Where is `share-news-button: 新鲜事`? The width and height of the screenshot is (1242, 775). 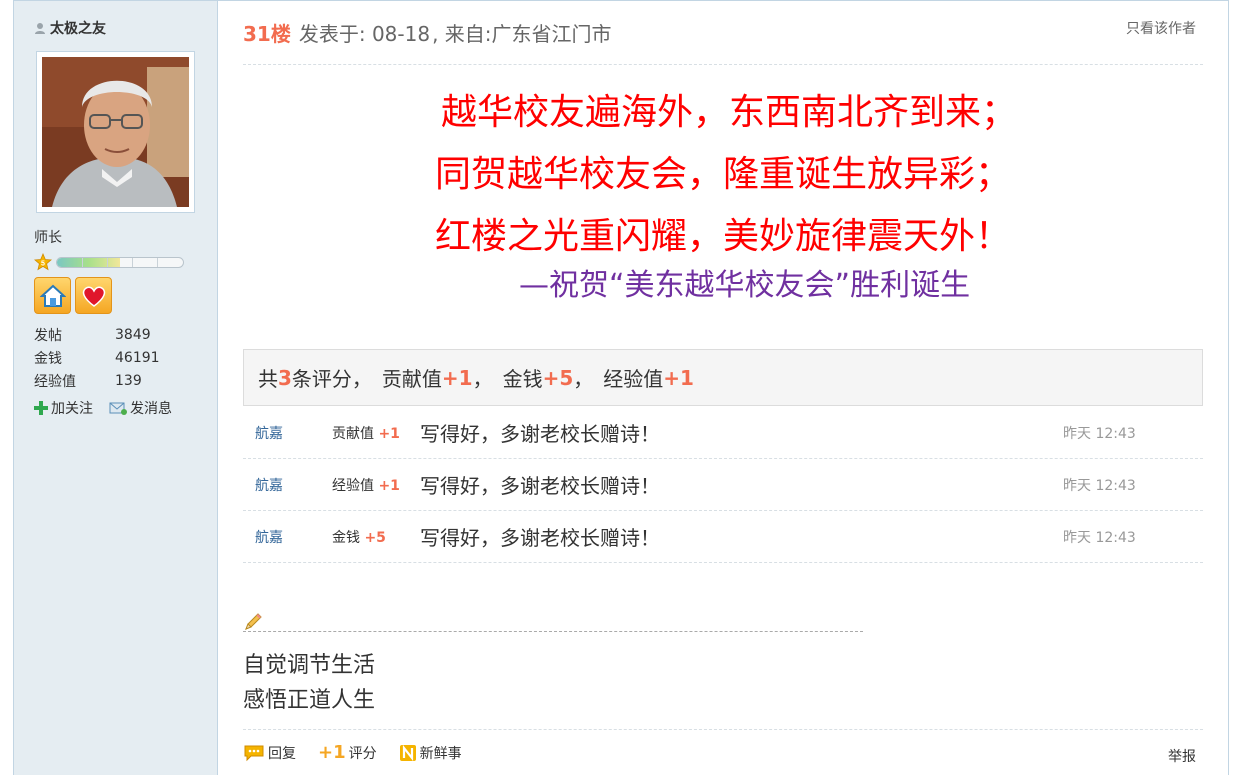
share-news-button: 新鲜事 is located at coordinates (430, 752).